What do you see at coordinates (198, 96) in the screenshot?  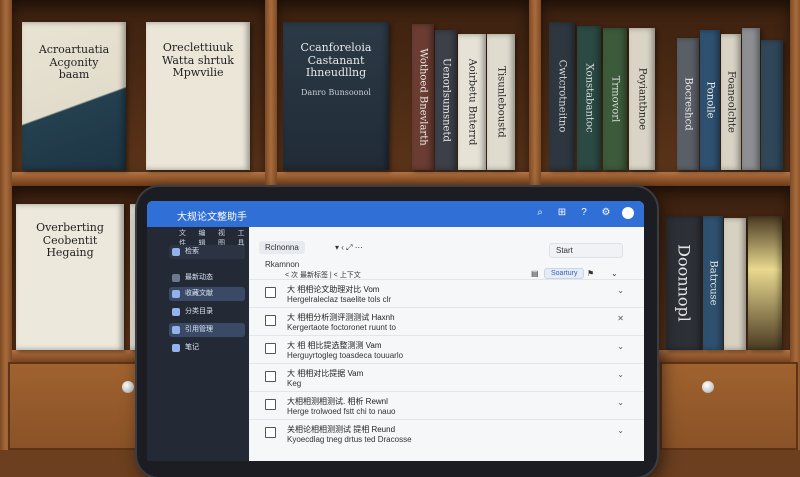 I see `book-cover: Oreclettiuuk Watta shrtuk Mpwvilie` at bounding box center [198, 96].